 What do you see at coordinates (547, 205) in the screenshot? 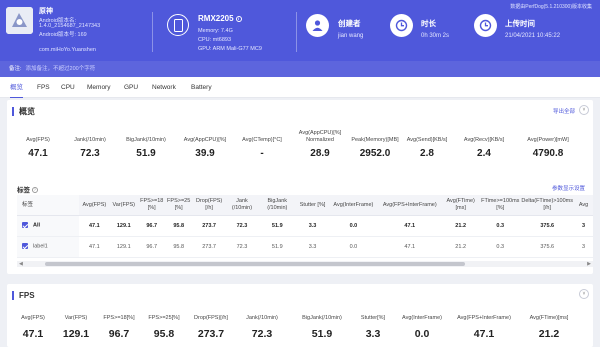
I see `table-header: Delta(FTime)>100ms [/h]` at bounding box center [547, 205].